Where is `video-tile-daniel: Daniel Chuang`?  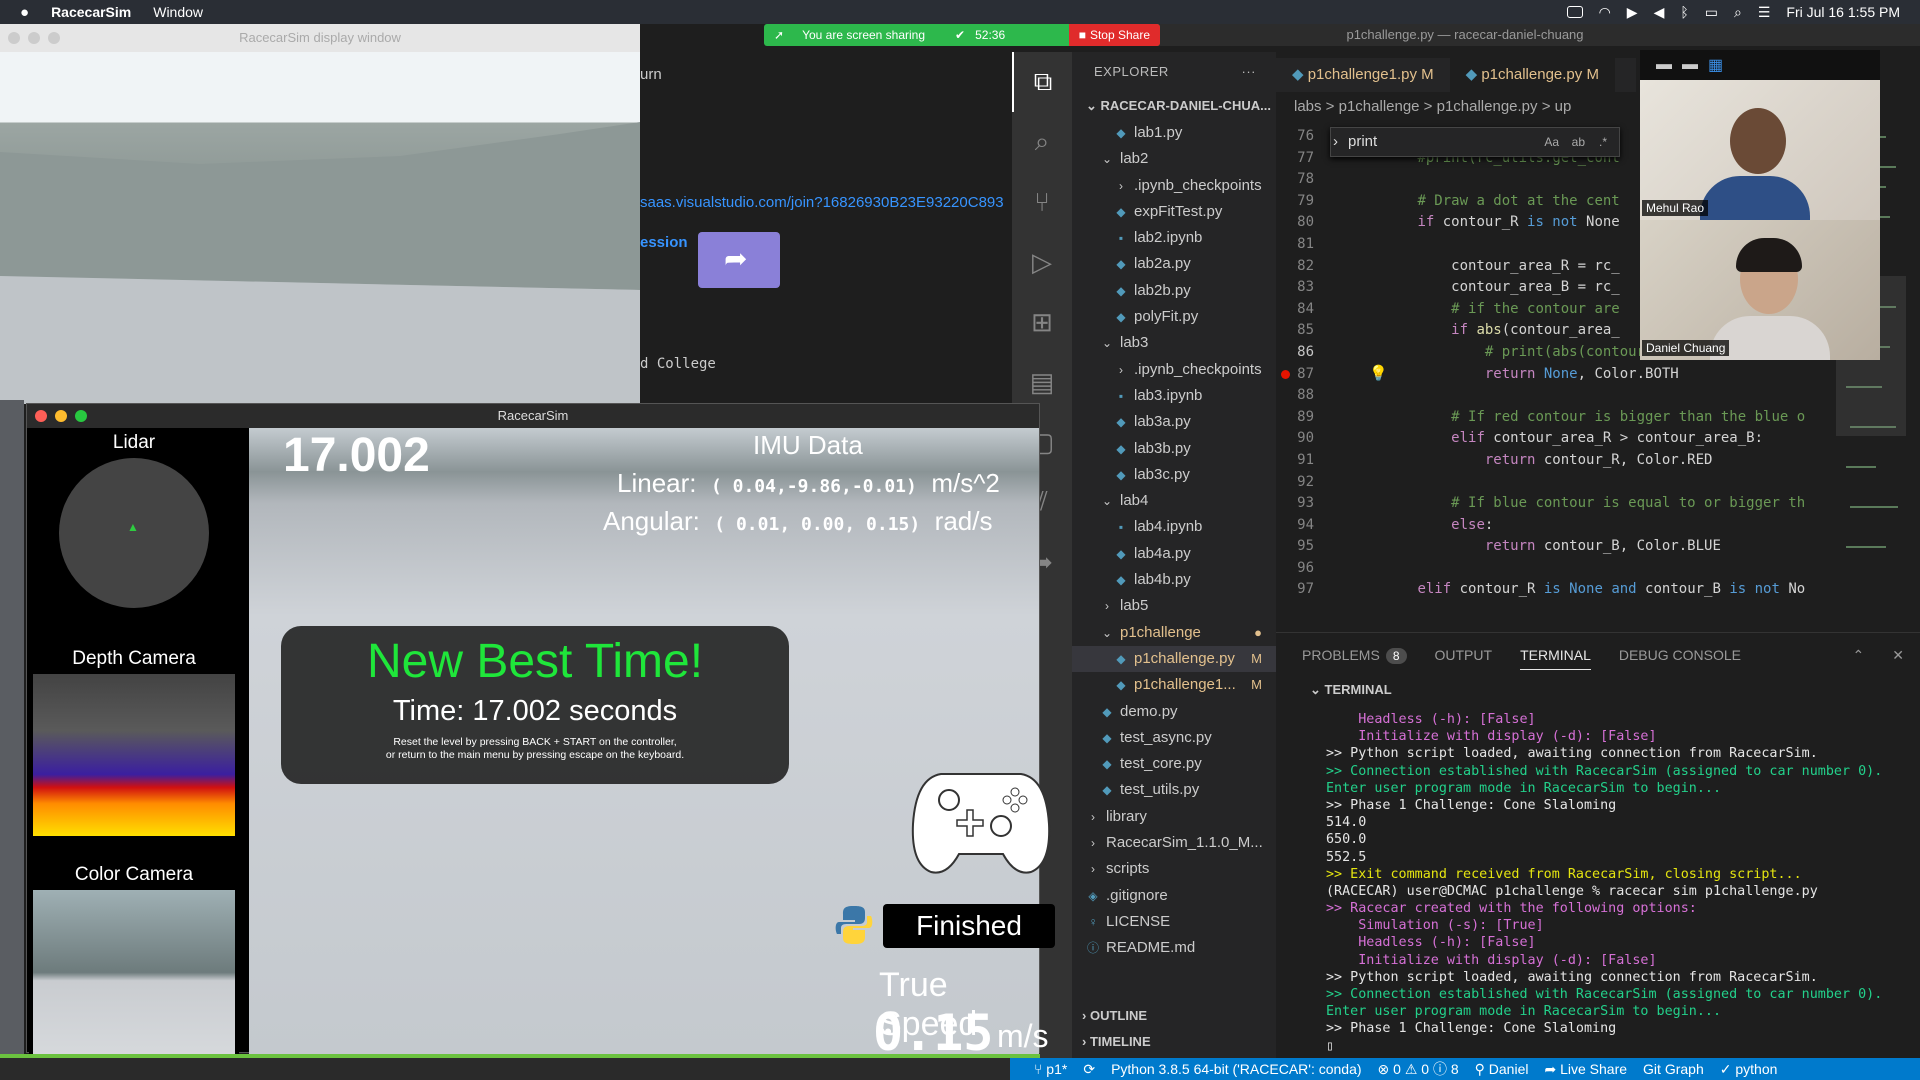 video-tile-daniel: Daniel Chuang is located at coordinates (1760, 290).